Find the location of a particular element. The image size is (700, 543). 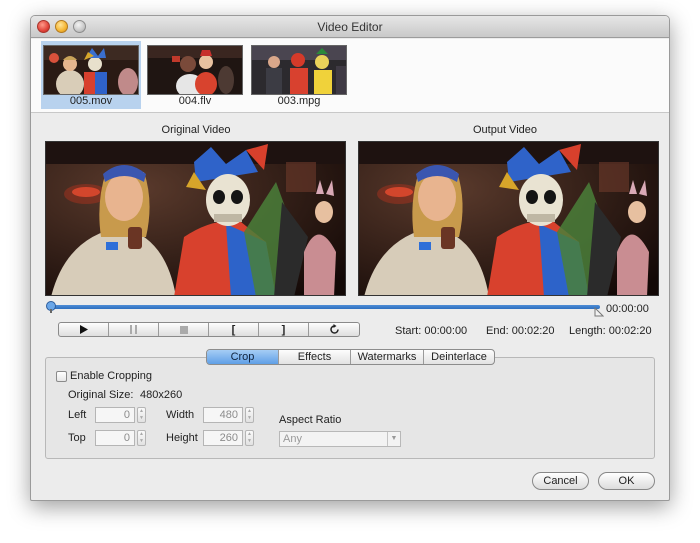

enable-cropping-label: Enable Cropping is located at coordinates (111, 376).